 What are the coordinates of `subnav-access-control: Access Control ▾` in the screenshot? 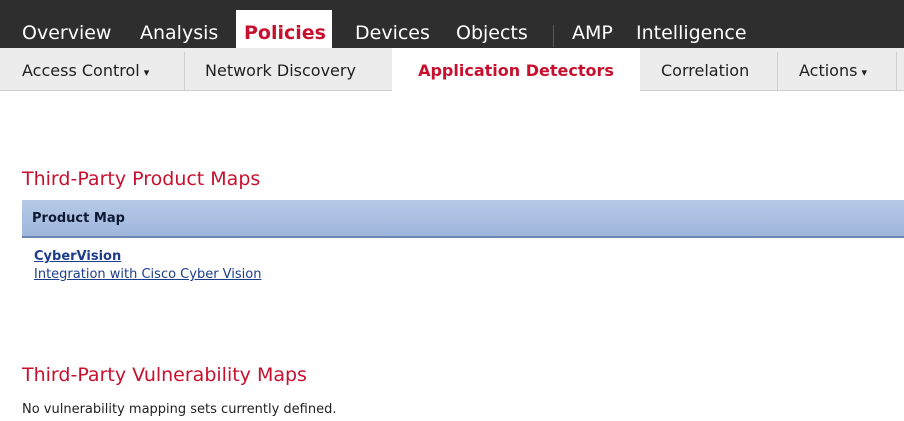 It's located at (85, 69).